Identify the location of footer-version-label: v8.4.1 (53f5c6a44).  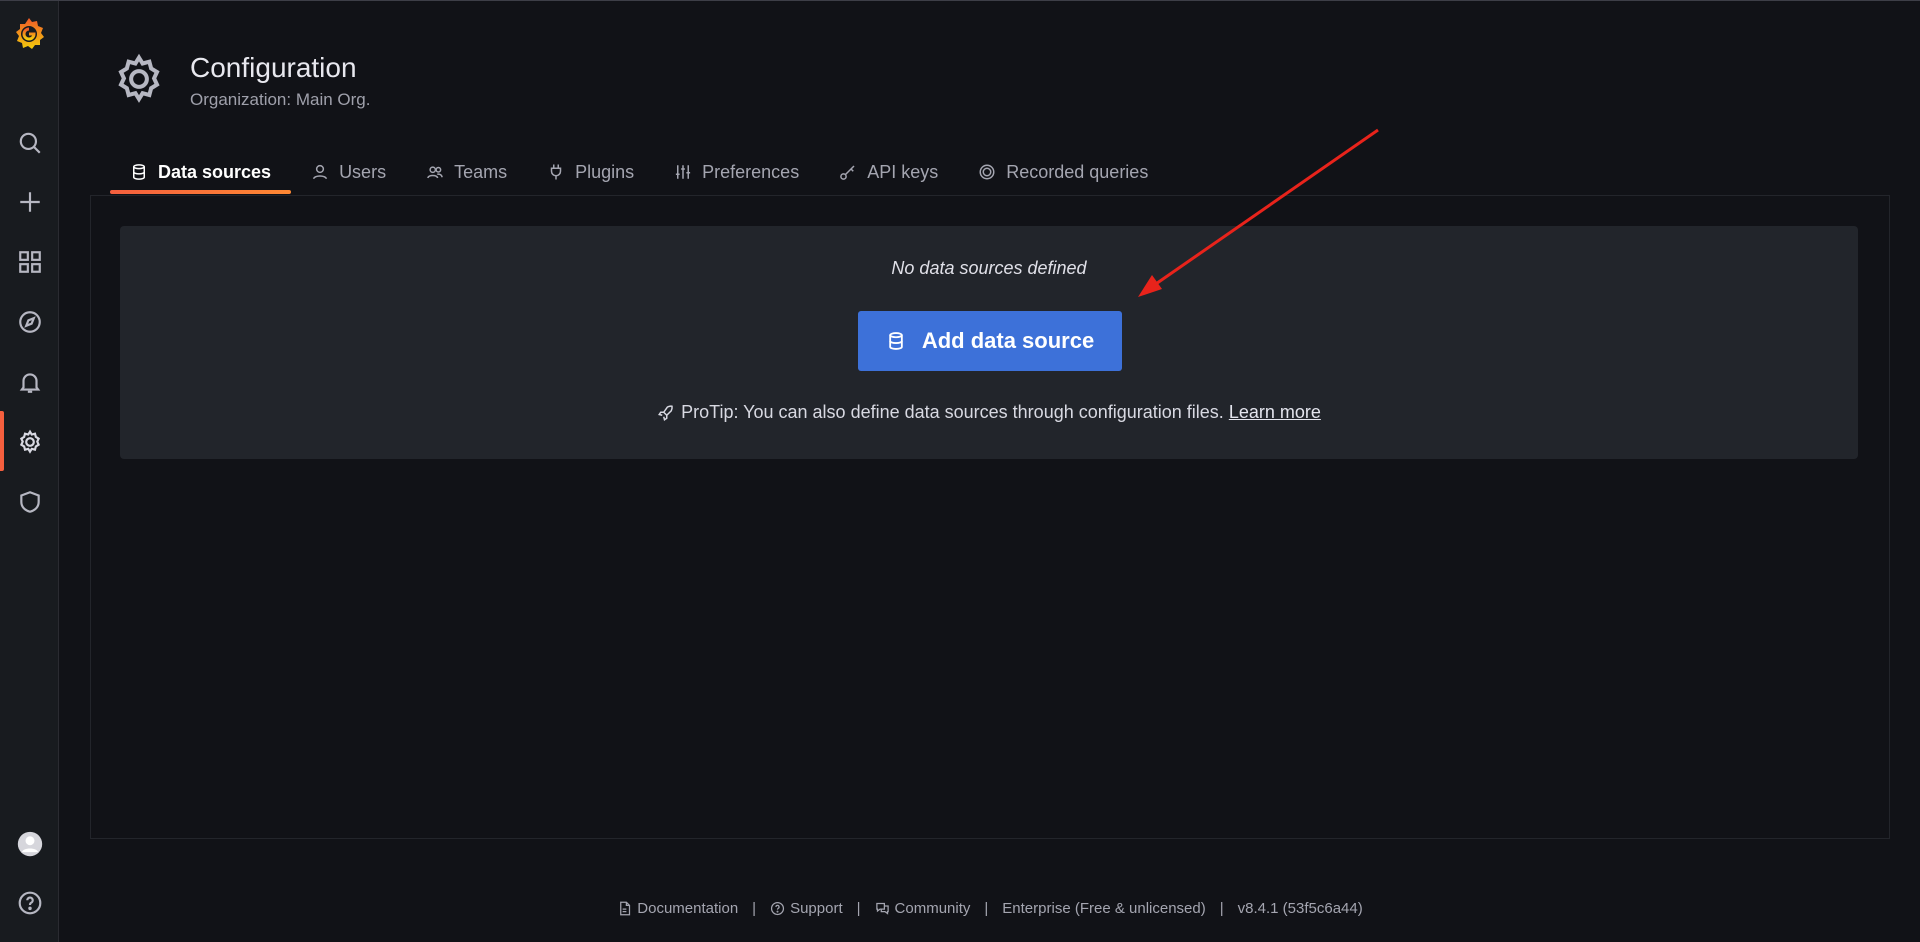
(1300, 908).